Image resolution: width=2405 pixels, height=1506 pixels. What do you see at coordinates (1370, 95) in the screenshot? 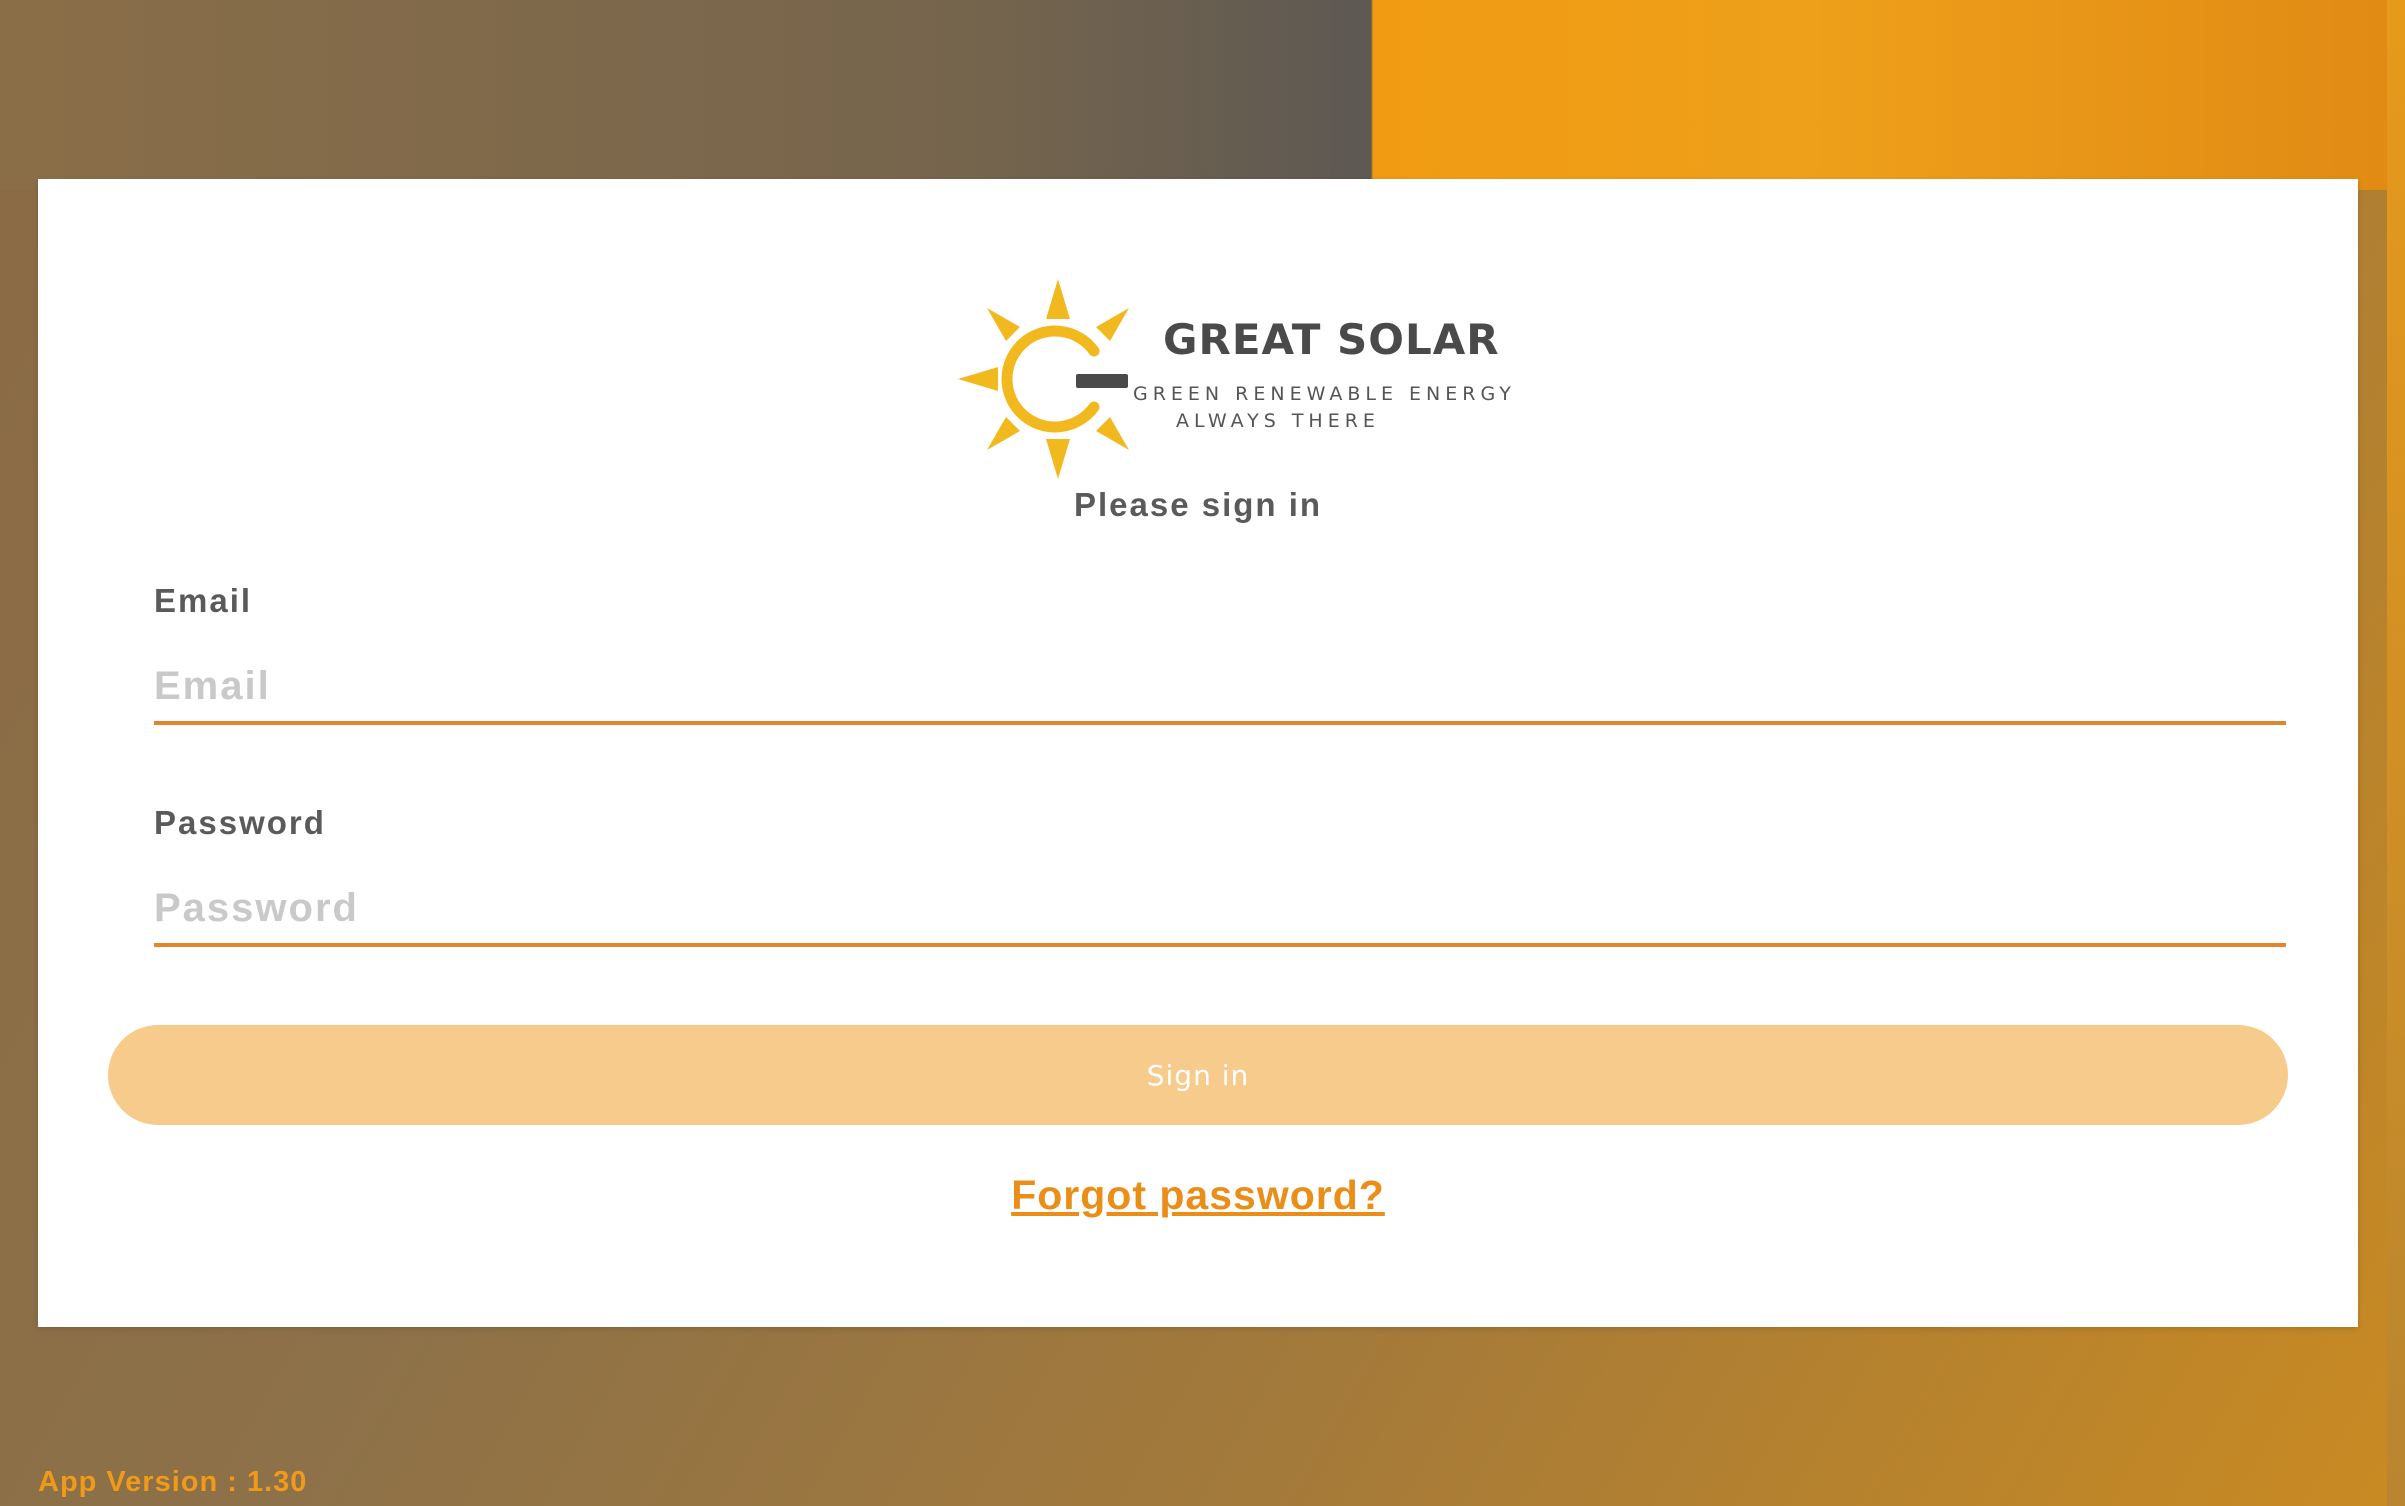
I see `header-slant` at bounding box center [1370, 95].